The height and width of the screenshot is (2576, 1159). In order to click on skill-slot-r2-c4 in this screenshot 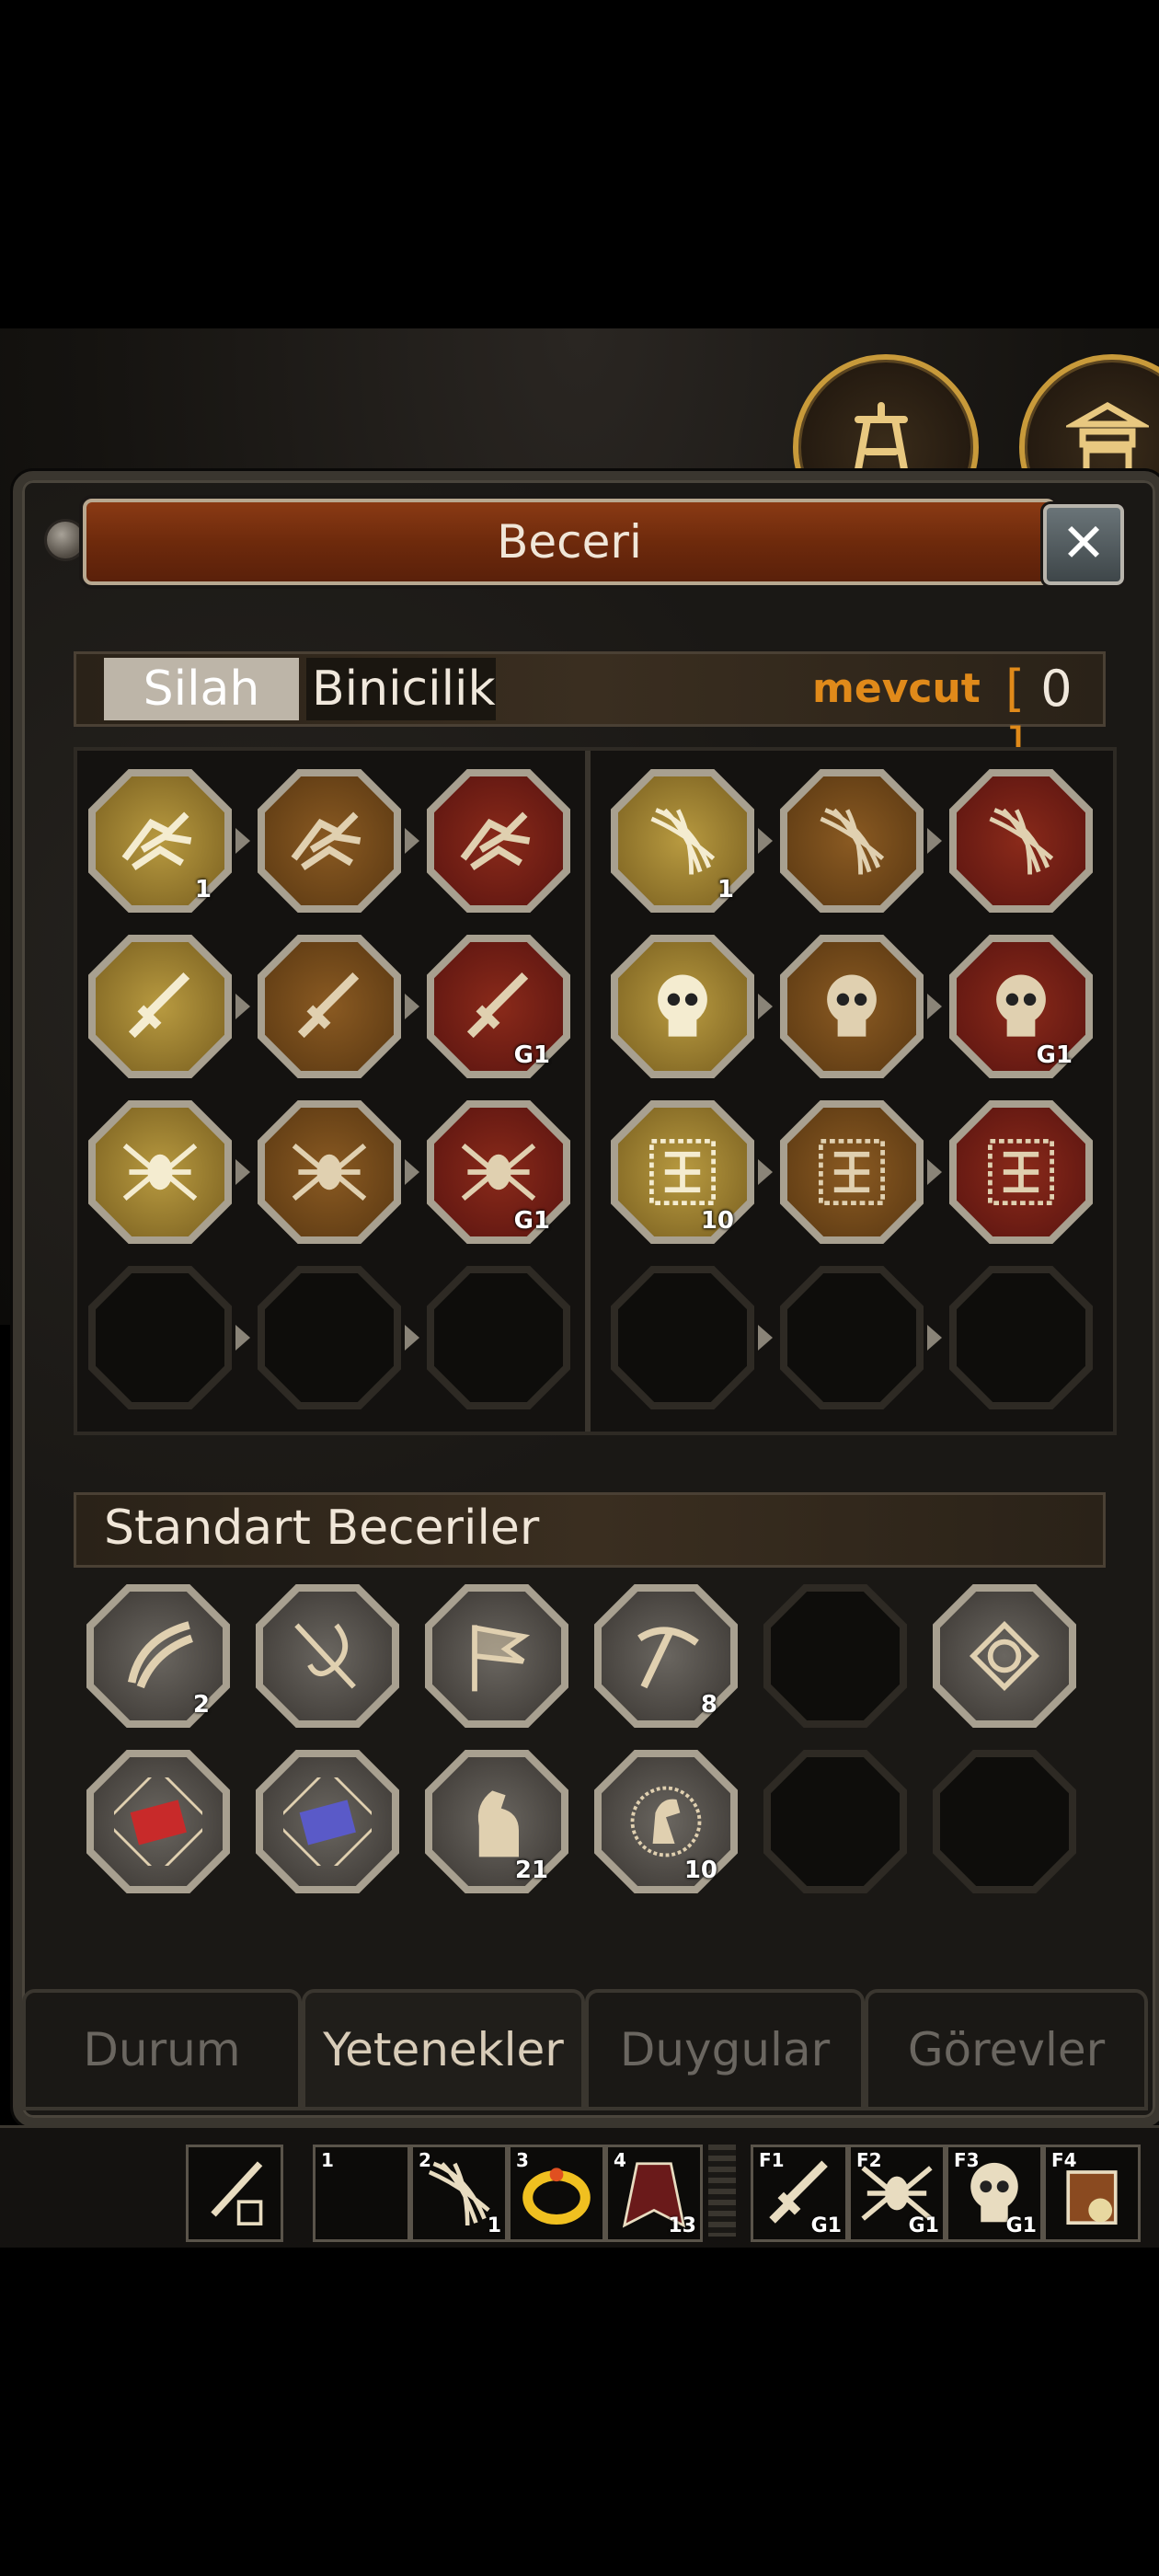, I will do `click(682, 1006)`.